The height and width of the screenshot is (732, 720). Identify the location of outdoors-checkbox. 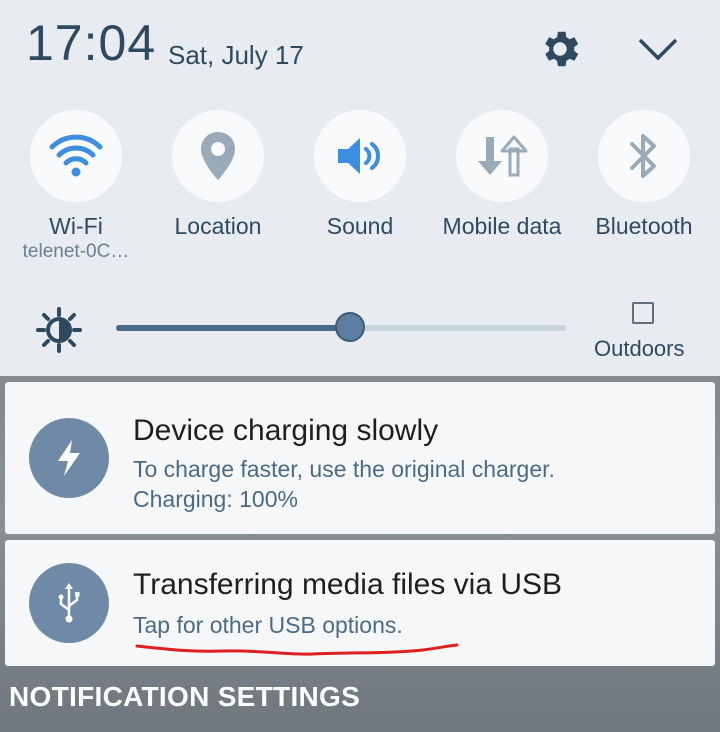
(643, 313).